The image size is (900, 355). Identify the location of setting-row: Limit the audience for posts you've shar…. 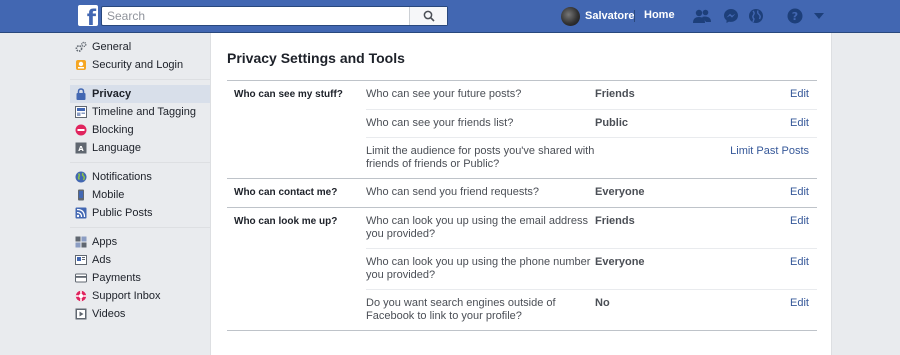
(591, 157).